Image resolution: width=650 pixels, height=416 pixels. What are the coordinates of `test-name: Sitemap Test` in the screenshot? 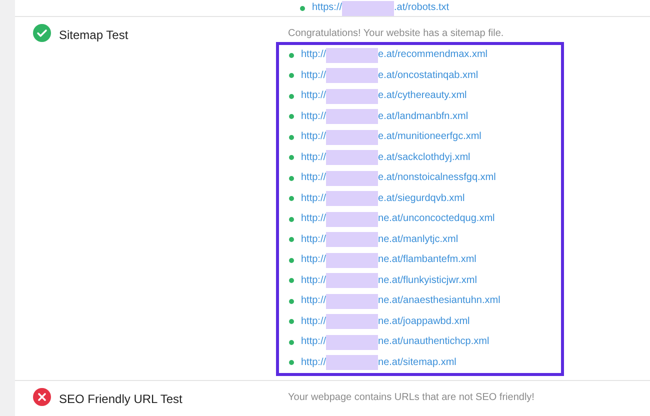 It's located at (93, 35).